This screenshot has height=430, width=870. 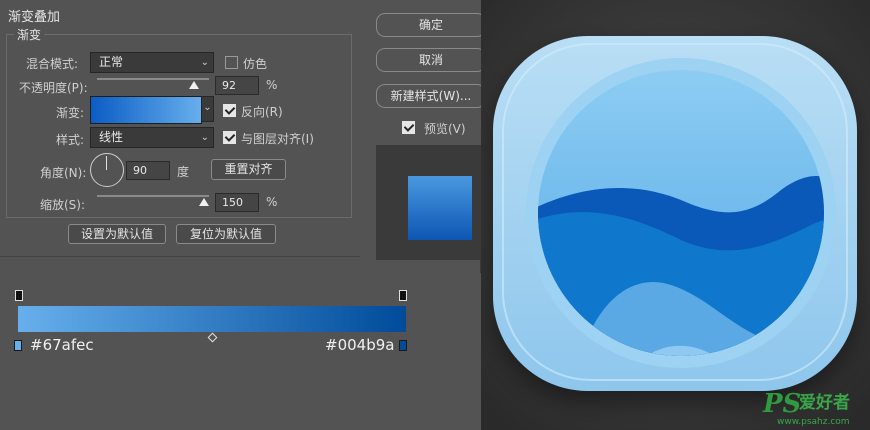 I want to click on reset-default-button: 复位为默认值, so click(x=226, y=234).